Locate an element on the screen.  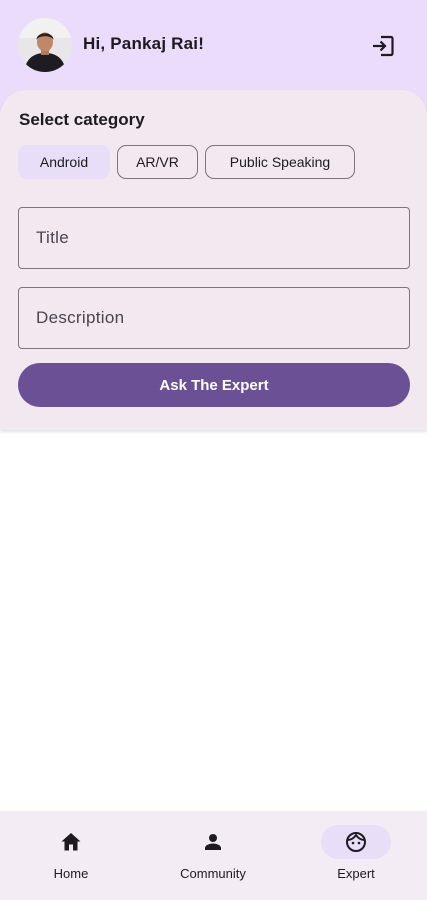
logout-icon is located at coordinates (383, 46).